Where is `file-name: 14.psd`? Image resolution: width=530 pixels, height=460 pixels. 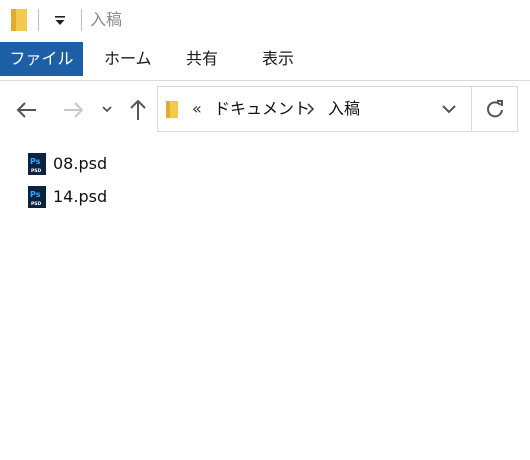 file-name: 14.psd is located at coordinates (80, 196).